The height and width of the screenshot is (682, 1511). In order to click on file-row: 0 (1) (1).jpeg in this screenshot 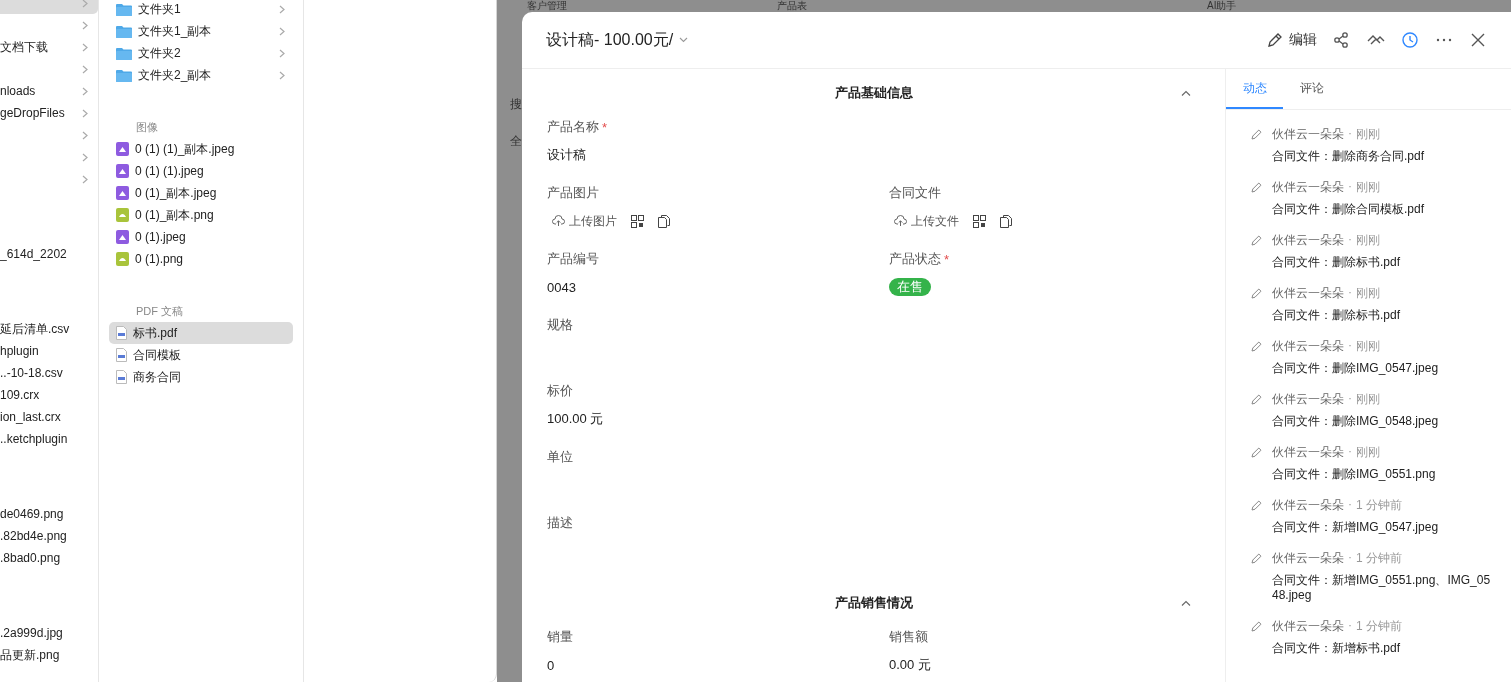, I will do `click(201, 171)`.